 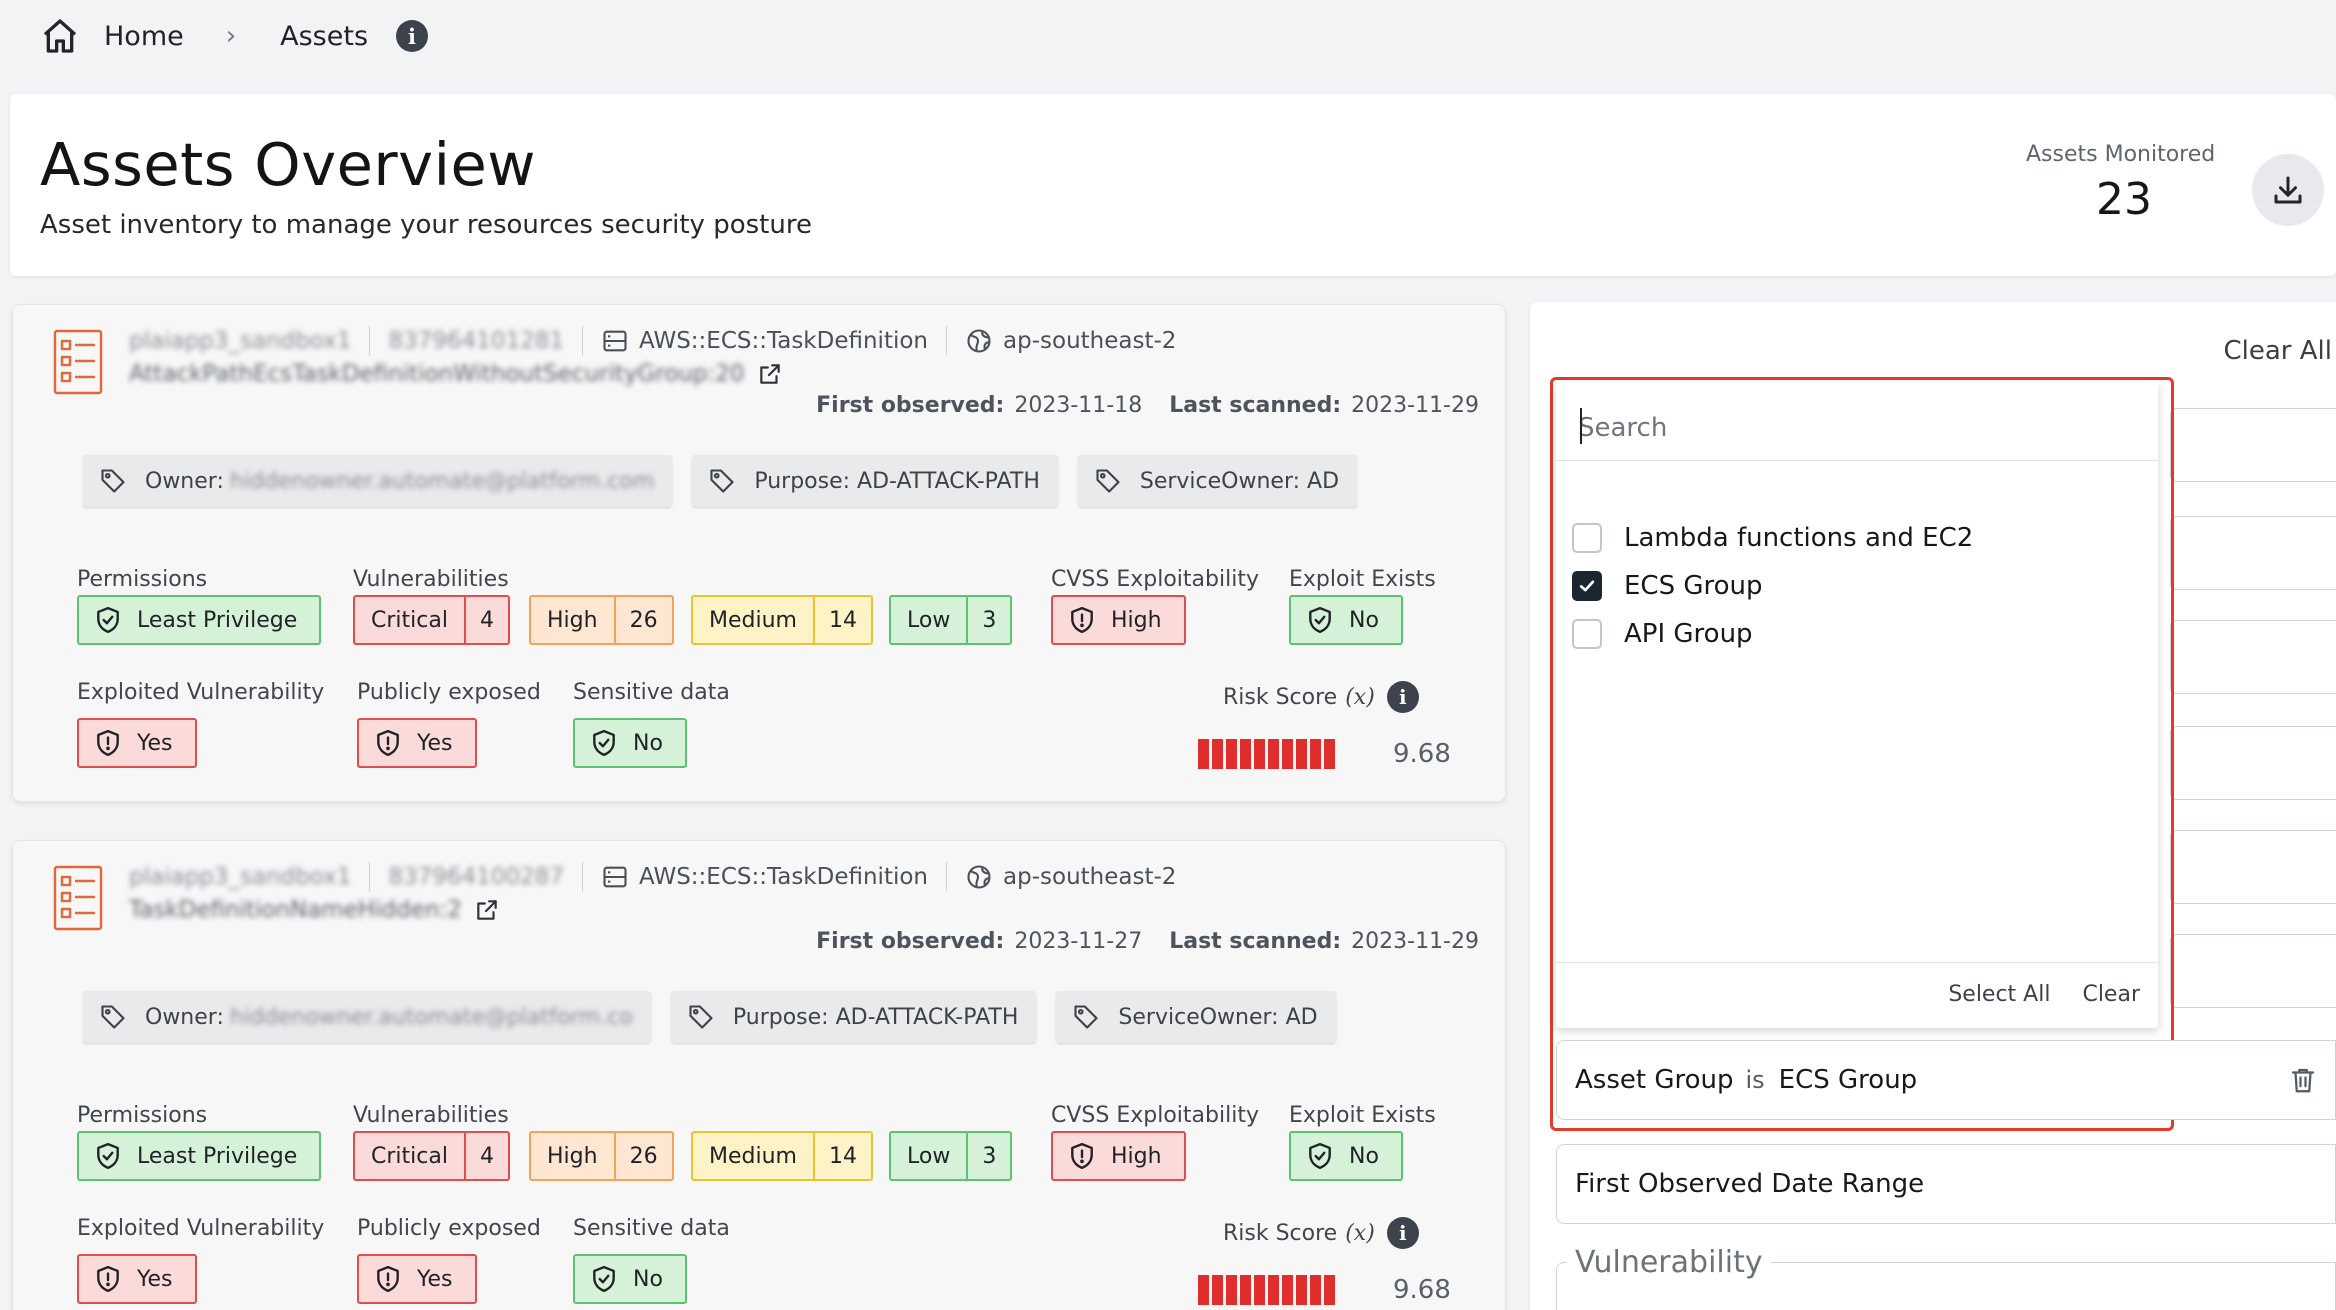 What do you see at coordinates (1581, 426) in the screenshot?
I see `text-caret` at bounding box center [1581, 426].